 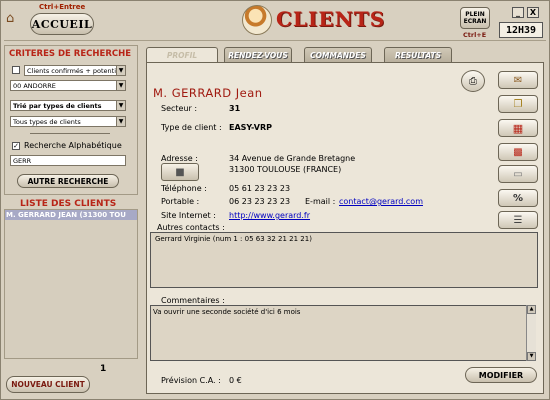 I want to click on card-button: ▭, so click(x=518, y=174).